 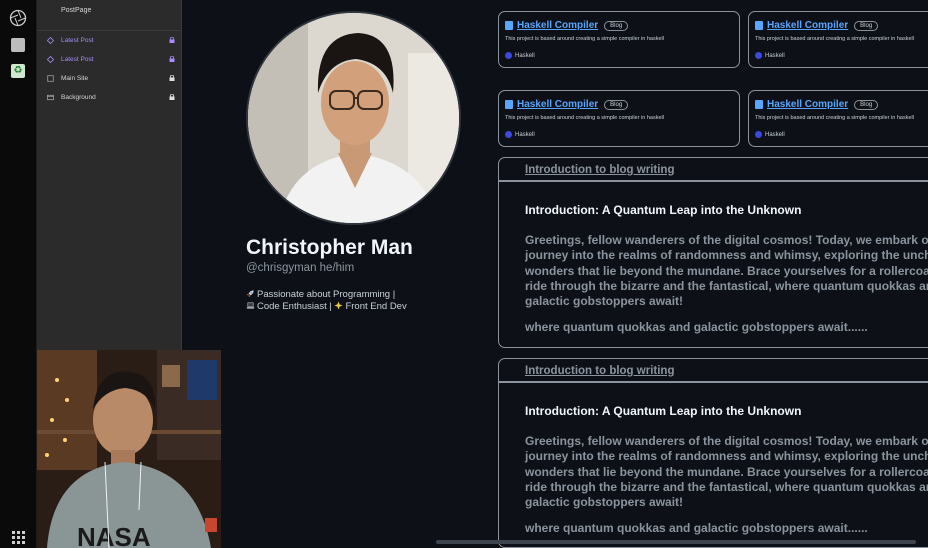 I want to click on bio-line-1: Passionate about Programming |, so click(x=346, y=295).